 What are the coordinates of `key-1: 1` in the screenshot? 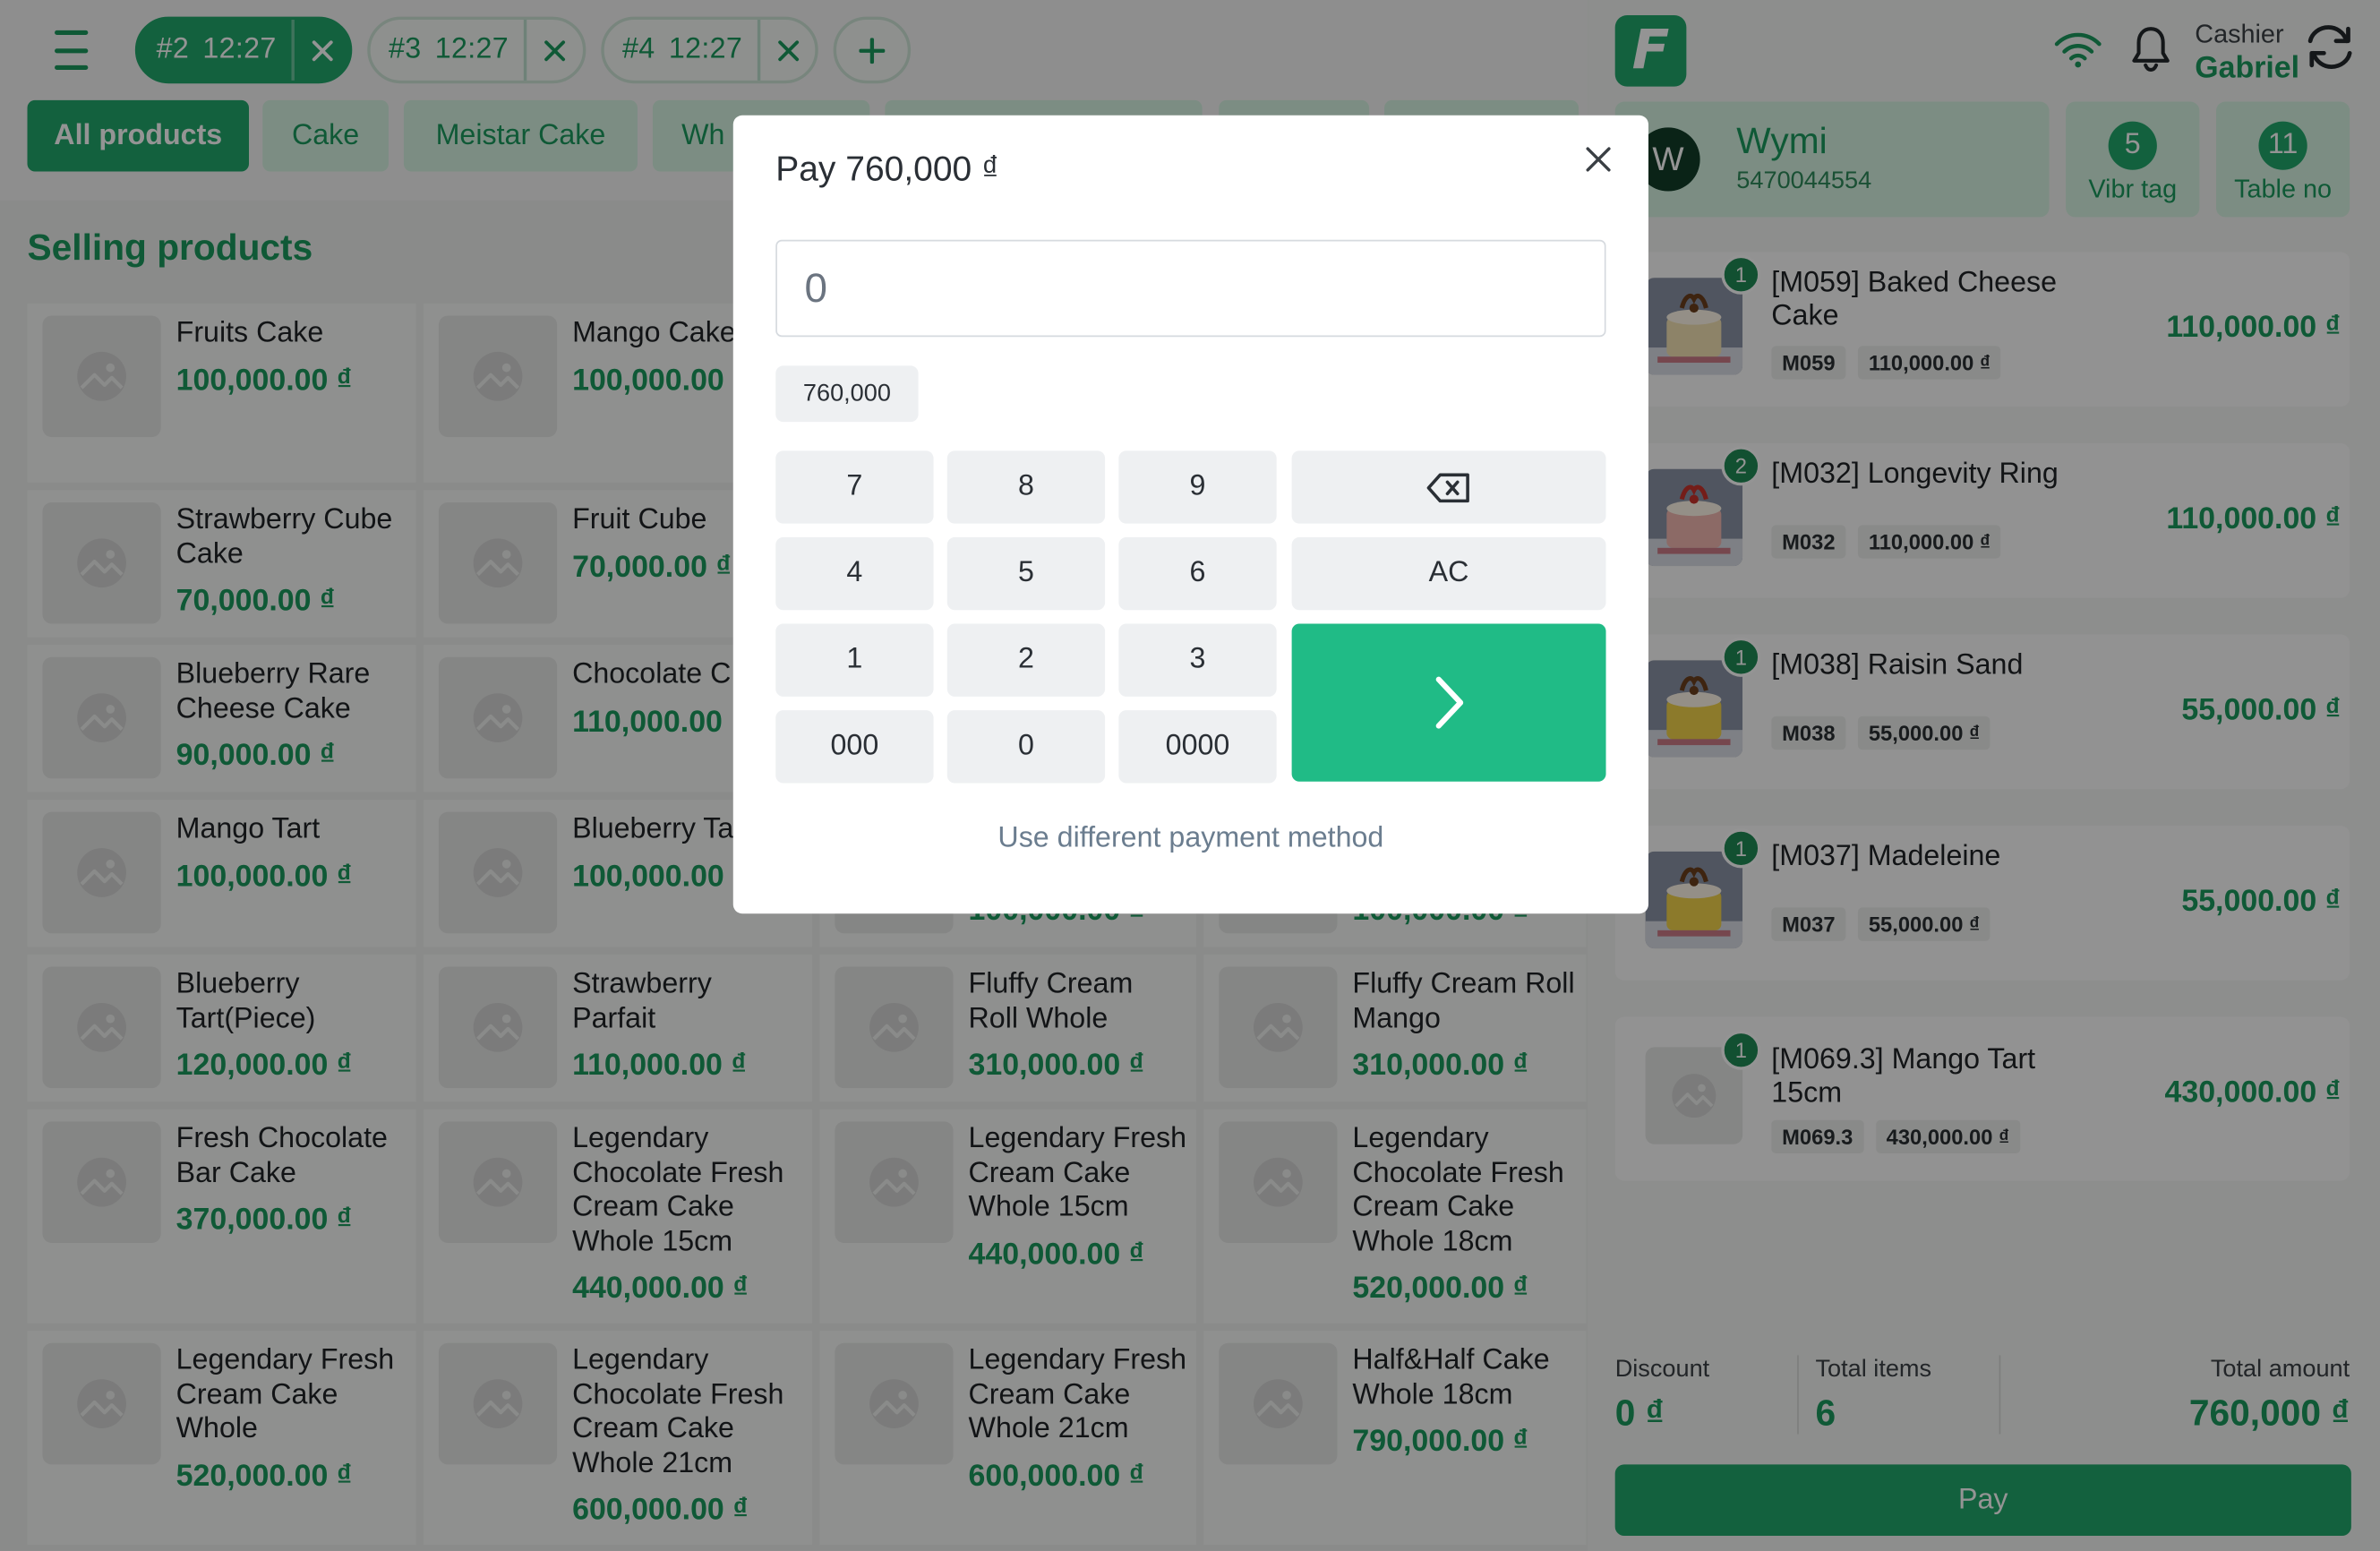 It's located at (854, 660).